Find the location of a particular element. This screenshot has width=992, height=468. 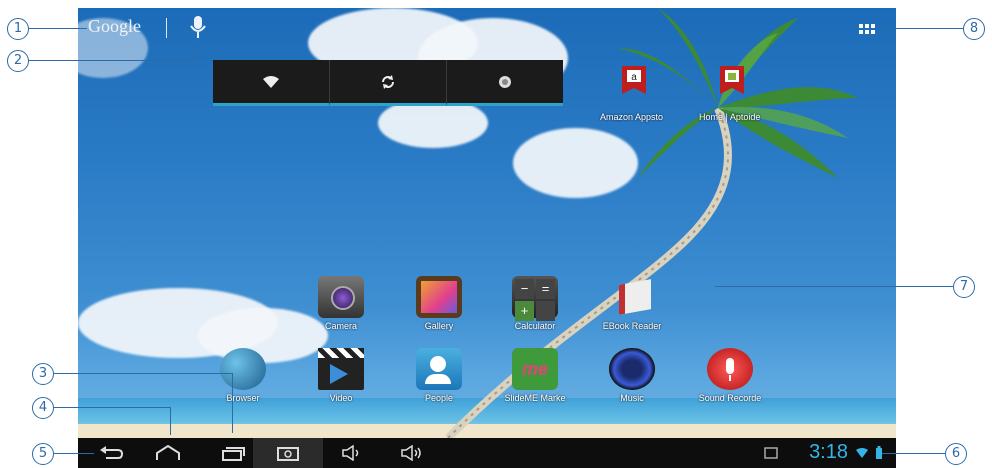

app-label: Sound Recorde is located at coordinates (730, 398).